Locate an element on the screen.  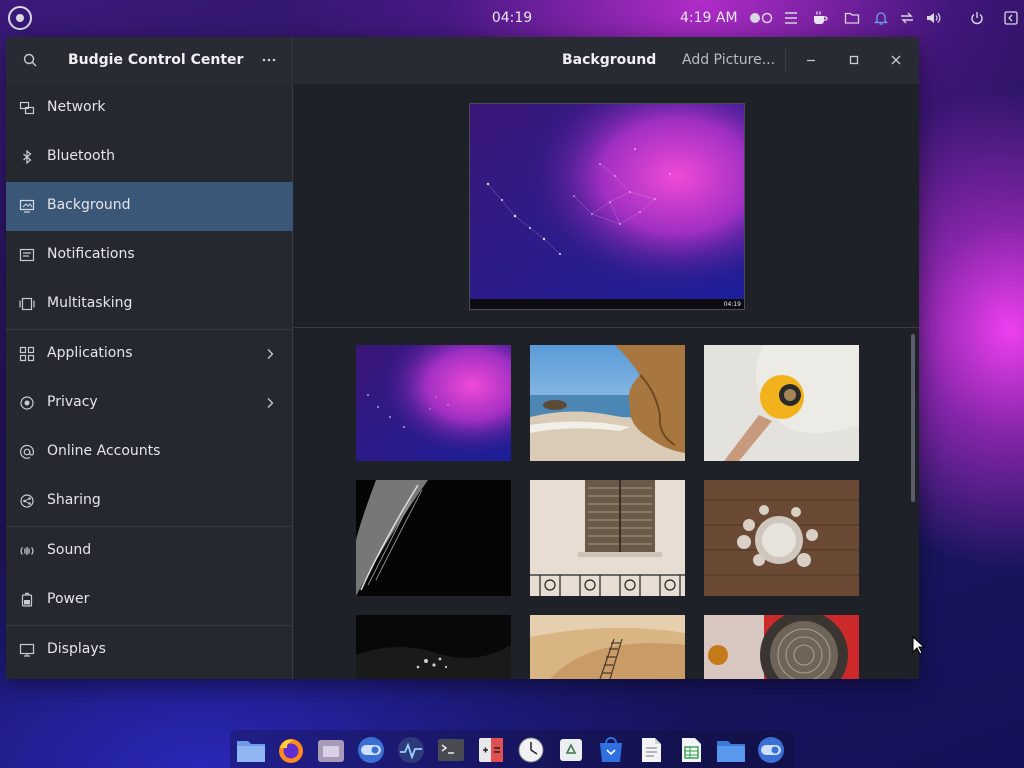
sidebar-item-label: Network is located at coordinates (76, 107).